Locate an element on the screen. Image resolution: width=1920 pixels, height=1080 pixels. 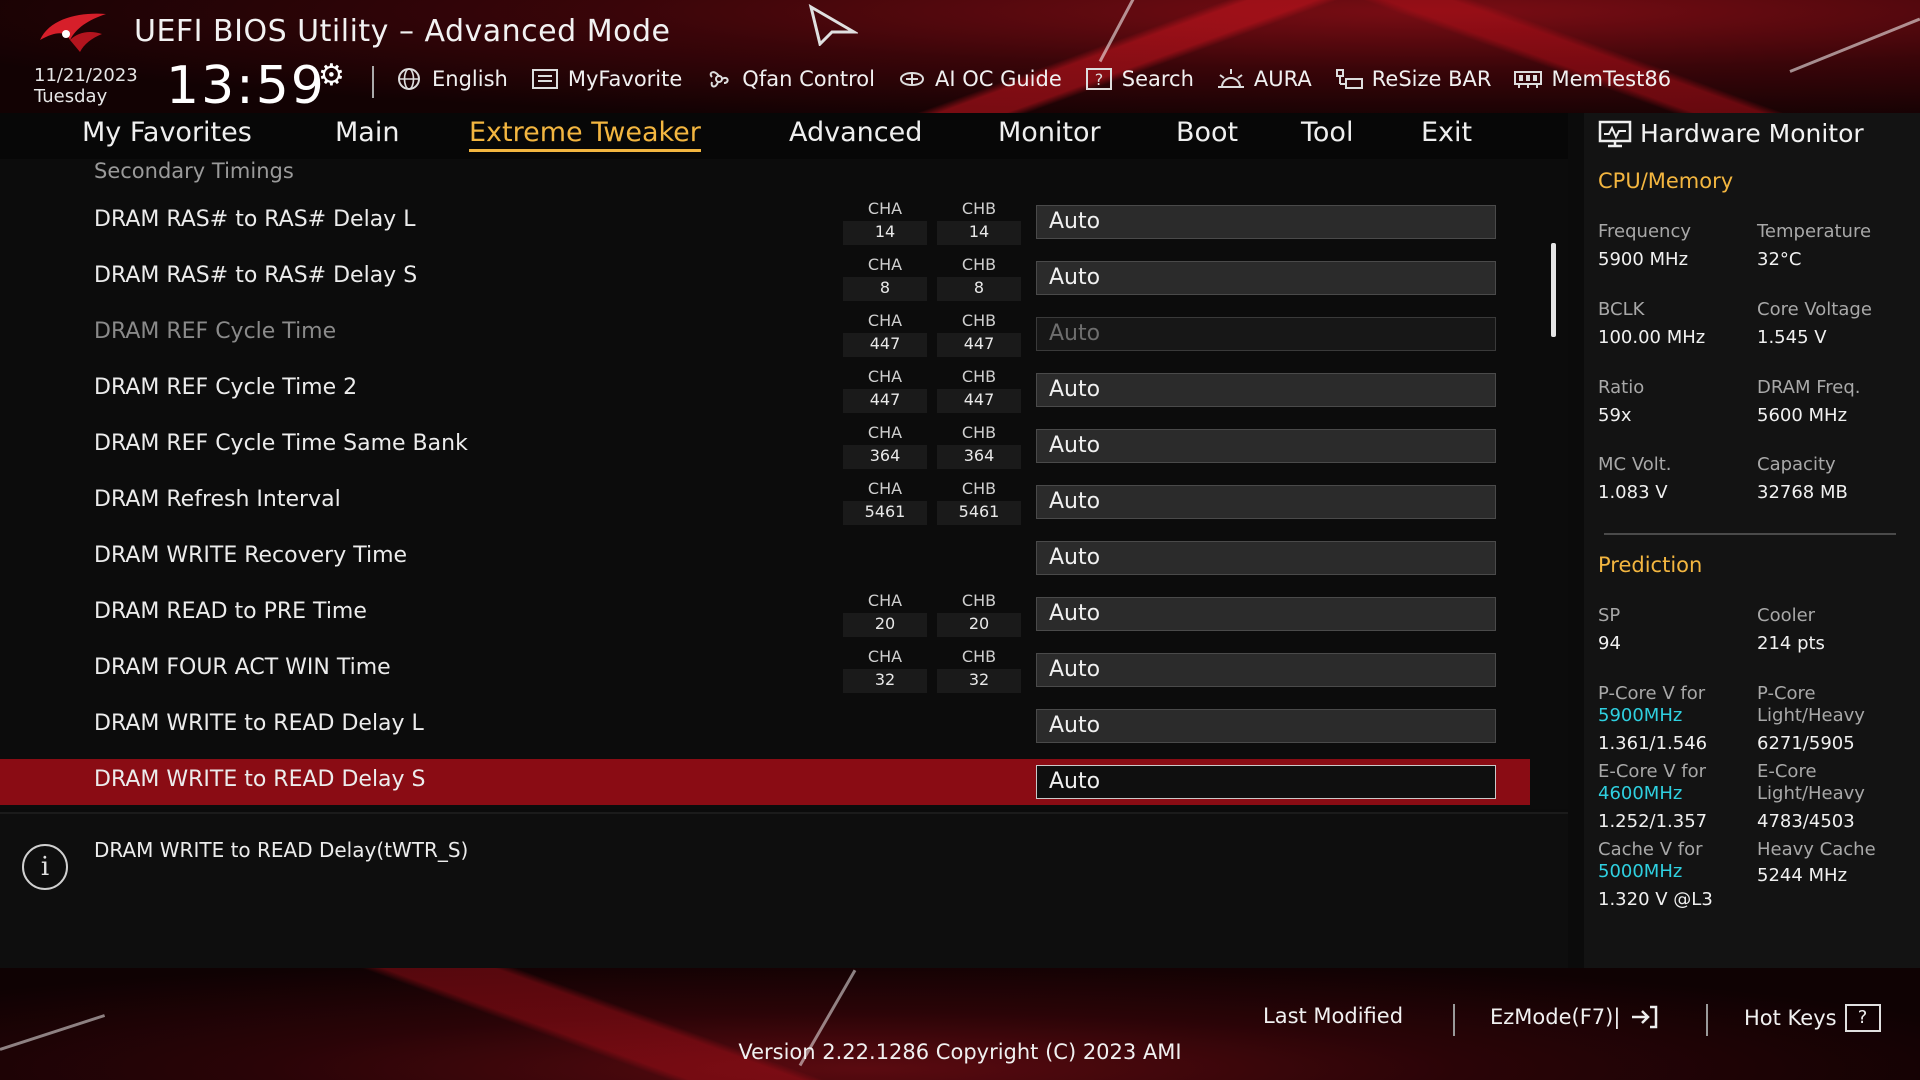
hw-value-cache-v: 1.320 V @L3 is located at coordinates (1655, 899).